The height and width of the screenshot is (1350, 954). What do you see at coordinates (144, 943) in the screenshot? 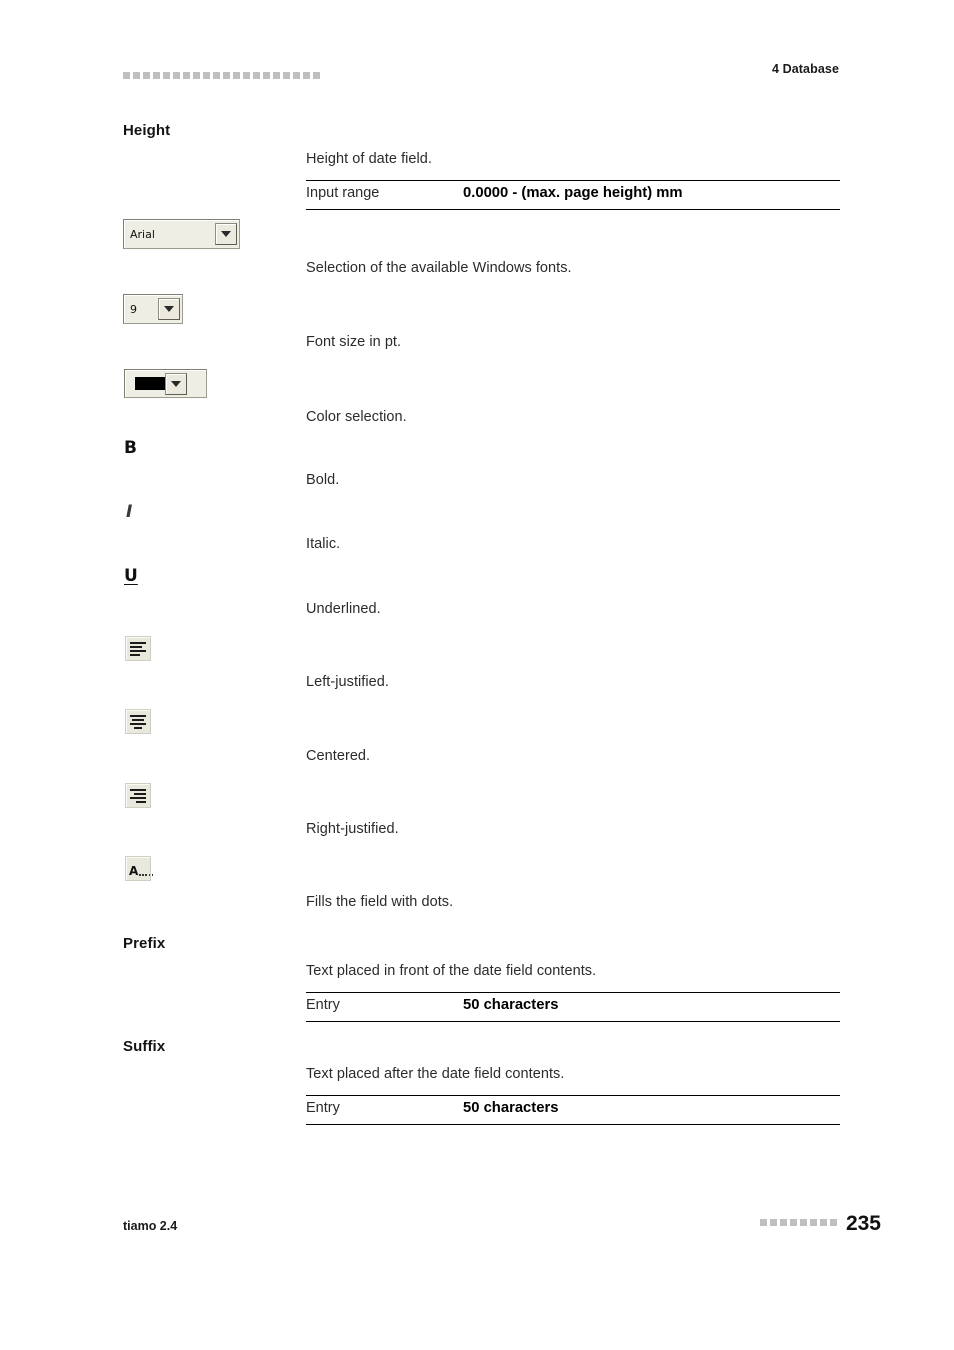
I see `term-prefix: Prefix` at bounding box center [144, 943].